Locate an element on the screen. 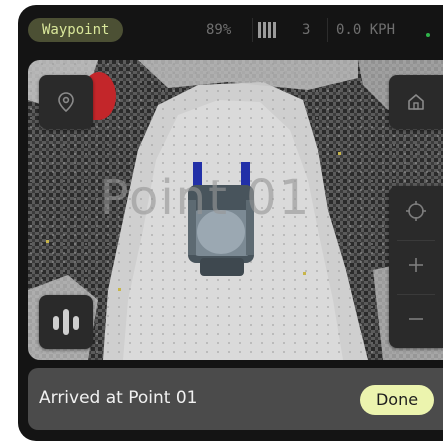  zoom-in-button is located at coordinates (416, 267).